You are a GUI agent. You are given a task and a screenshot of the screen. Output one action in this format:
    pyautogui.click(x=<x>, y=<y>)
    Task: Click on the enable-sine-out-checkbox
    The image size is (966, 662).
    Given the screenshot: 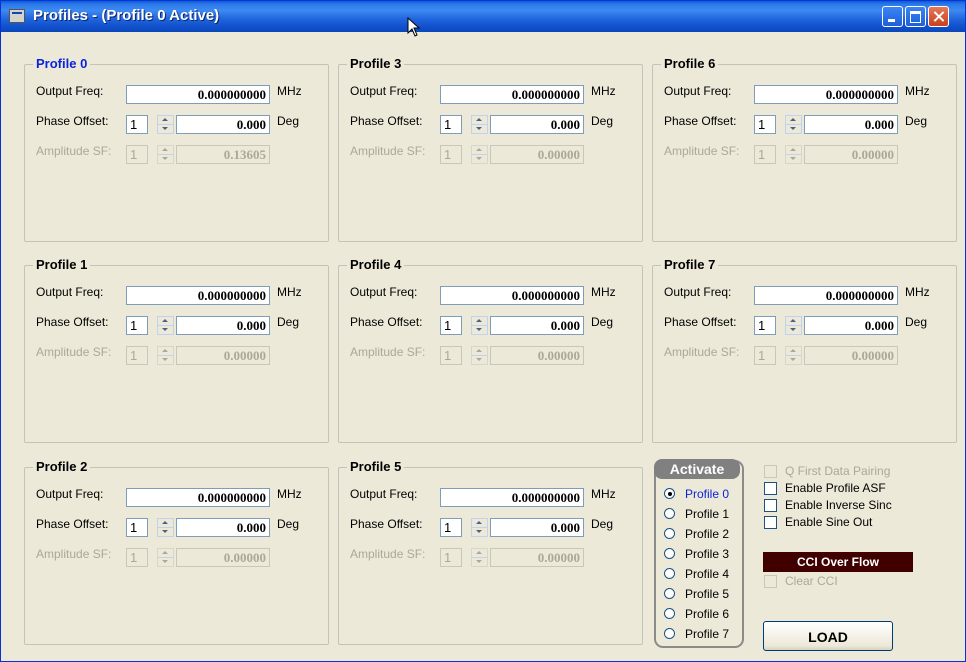 What is the action you would take?
    pyautogui.click(x=770, y=522)
    